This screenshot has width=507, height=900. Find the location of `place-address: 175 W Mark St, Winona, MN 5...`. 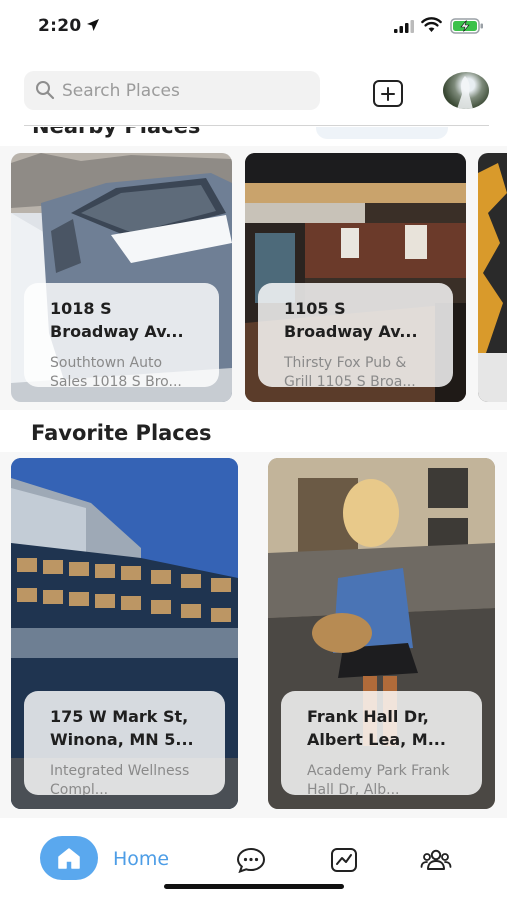

place-address: 175 W Mark St, Winona, MN 5... is located at coordinates (122, 728).